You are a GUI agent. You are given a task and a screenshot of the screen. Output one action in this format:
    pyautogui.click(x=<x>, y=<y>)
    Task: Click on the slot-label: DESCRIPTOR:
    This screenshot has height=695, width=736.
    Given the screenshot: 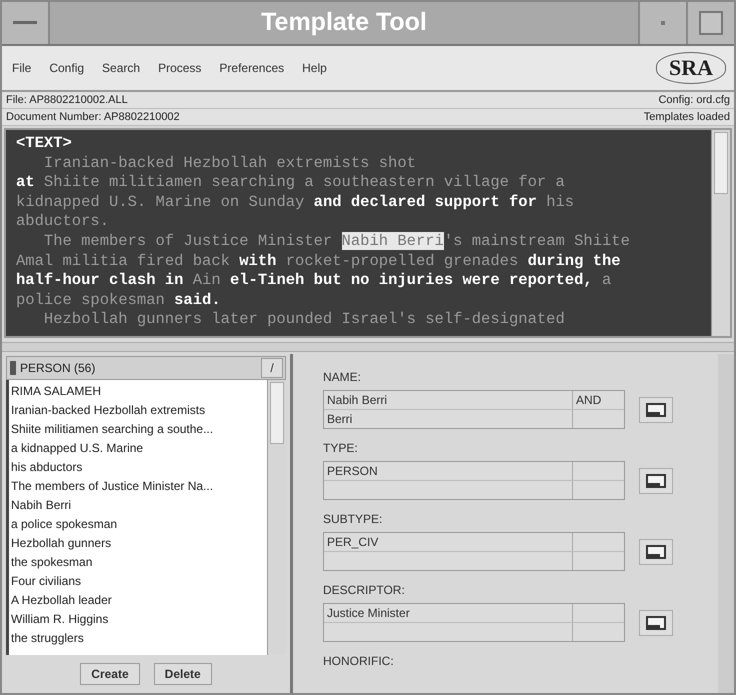 What is the action you would take?
    pyautogui.click(x=364, y=590)
    